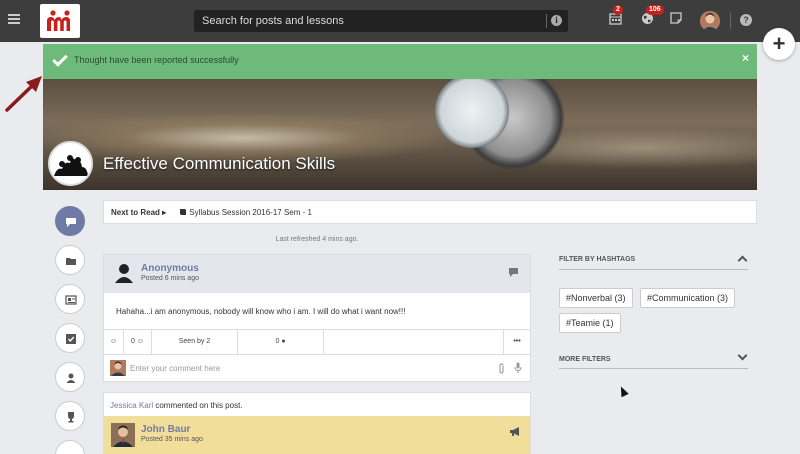 The width and height of the screenshot is (800, 454). What do you see at coordinates (250, 212) in the screenshot?
I see `next-lesson-title: Syllabus Session 2016-17 Sem - 1` at bounding box center [250, 212].